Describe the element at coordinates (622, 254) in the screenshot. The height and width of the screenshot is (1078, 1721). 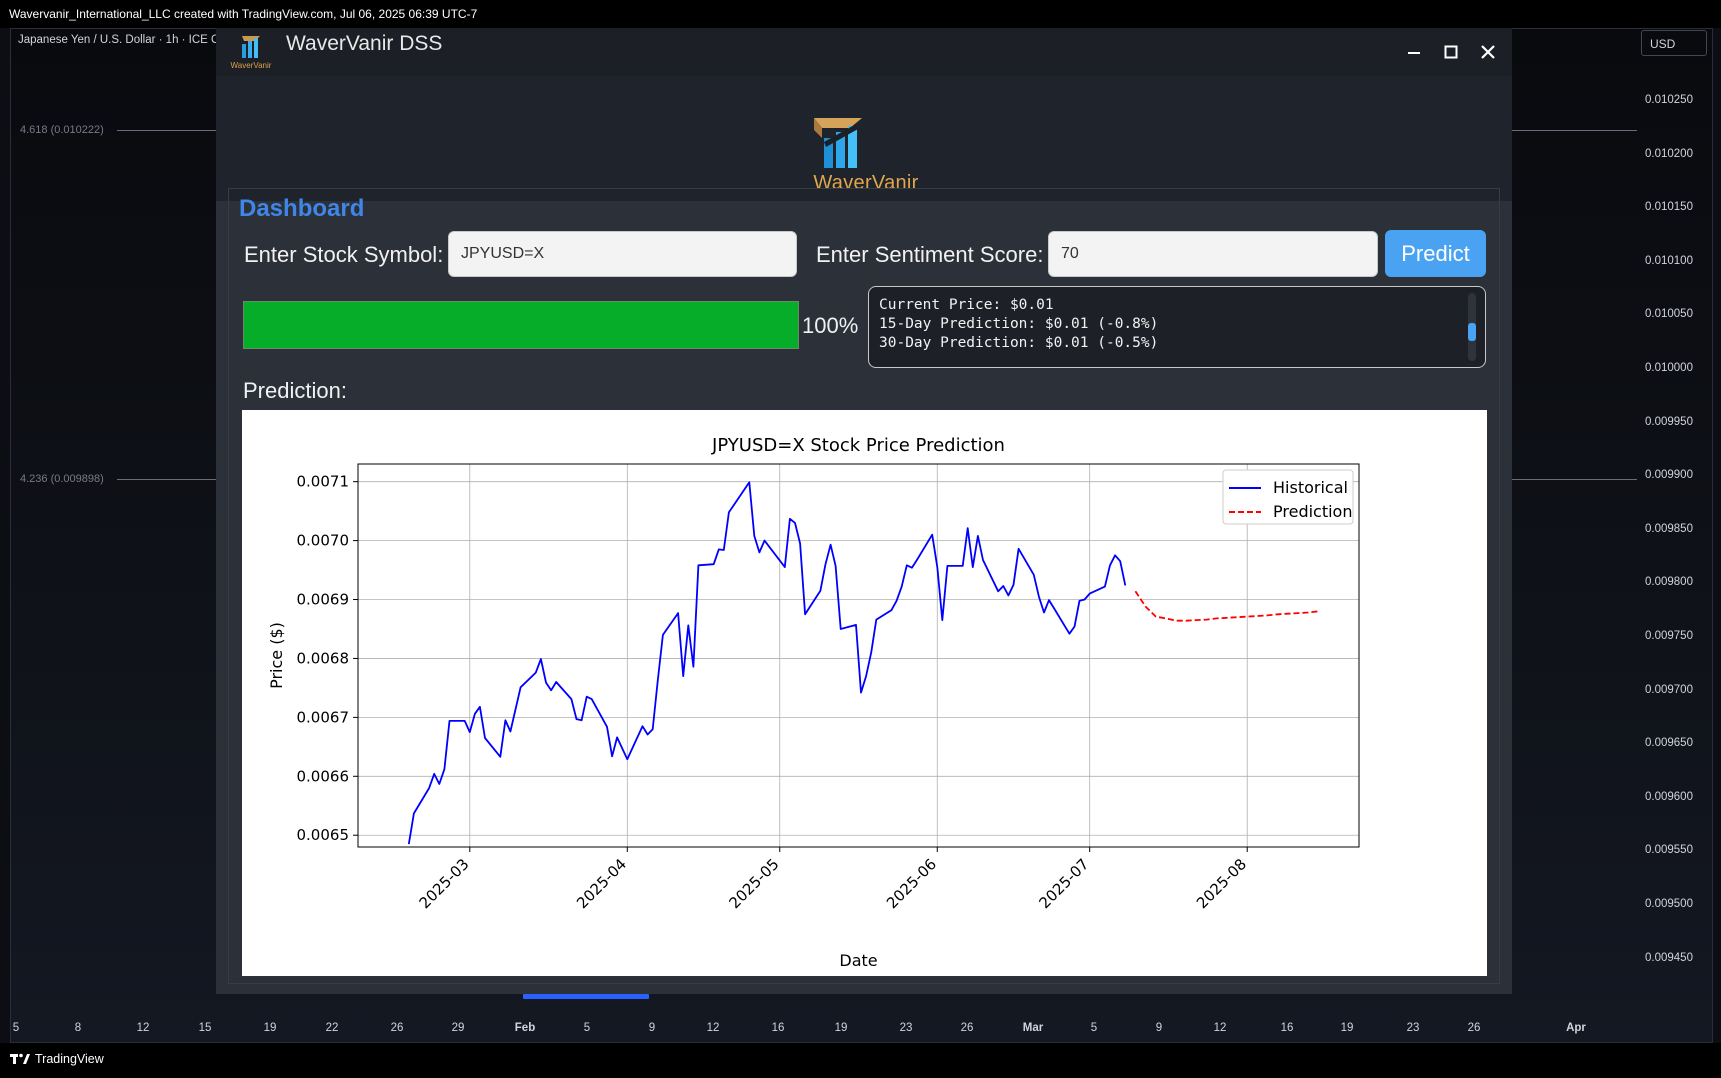
I see `symbol-input: JPYUSD=X` at that location.